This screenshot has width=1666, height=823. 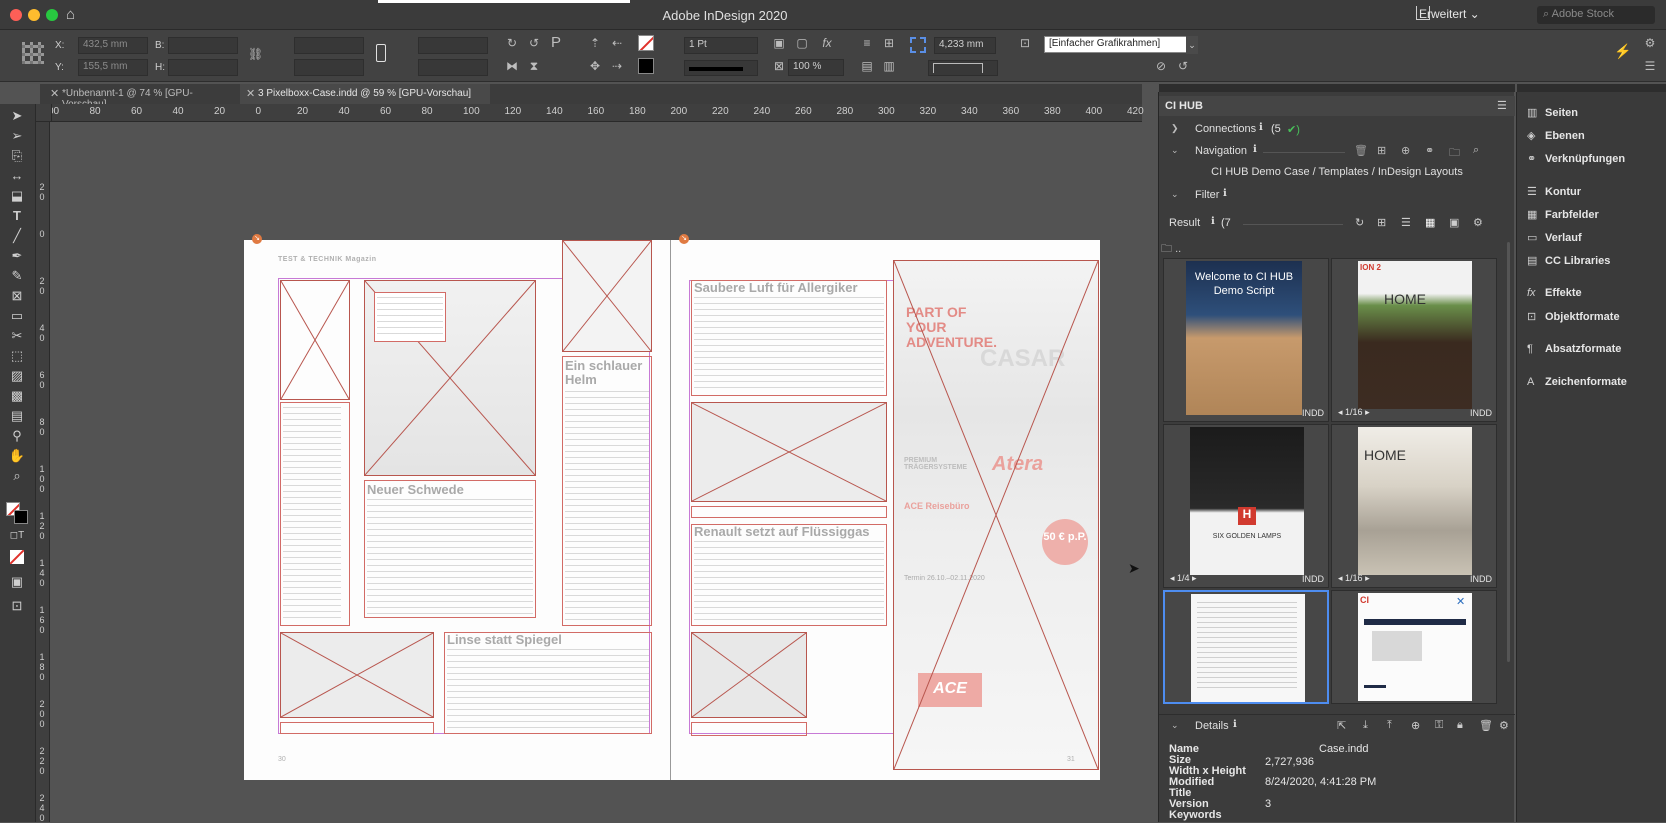 I want to click on image-frame-camera, so click(x=357, y=675).